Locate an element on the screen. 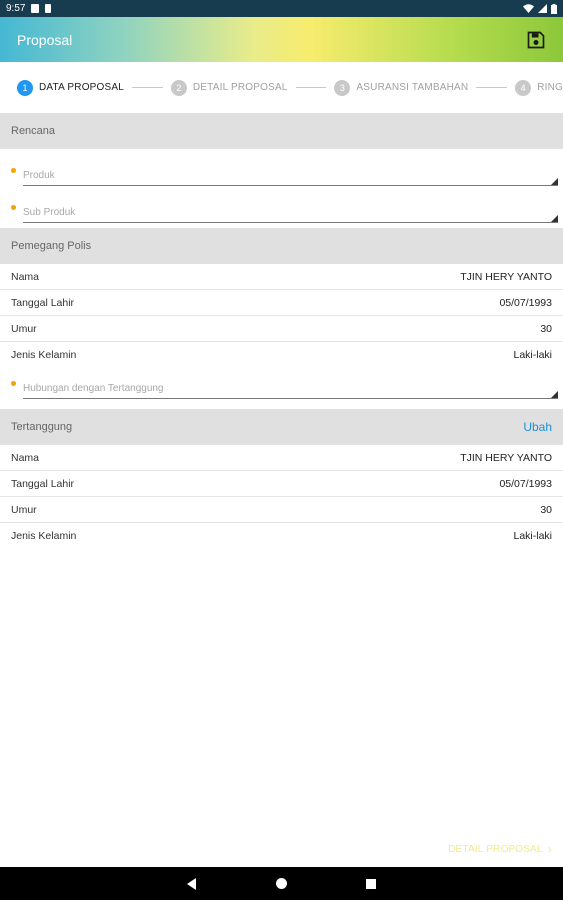 The image size is (563, 900). save-icon is located at coordinates (536, 40).